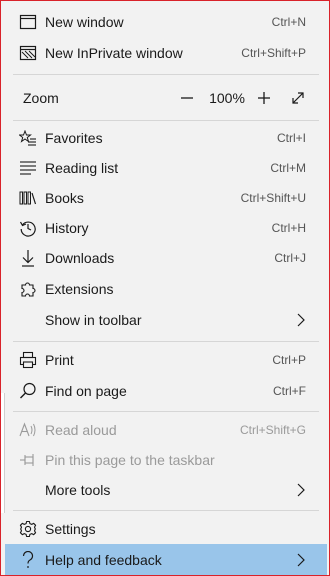 This screenshot has height=576, width=330. What do you see at coordinates (166, 430) in the screenshot?
I see `menu-item-read-aloud: Read aloud Ctrl+Shift+G` at bounding box center [166, 430].